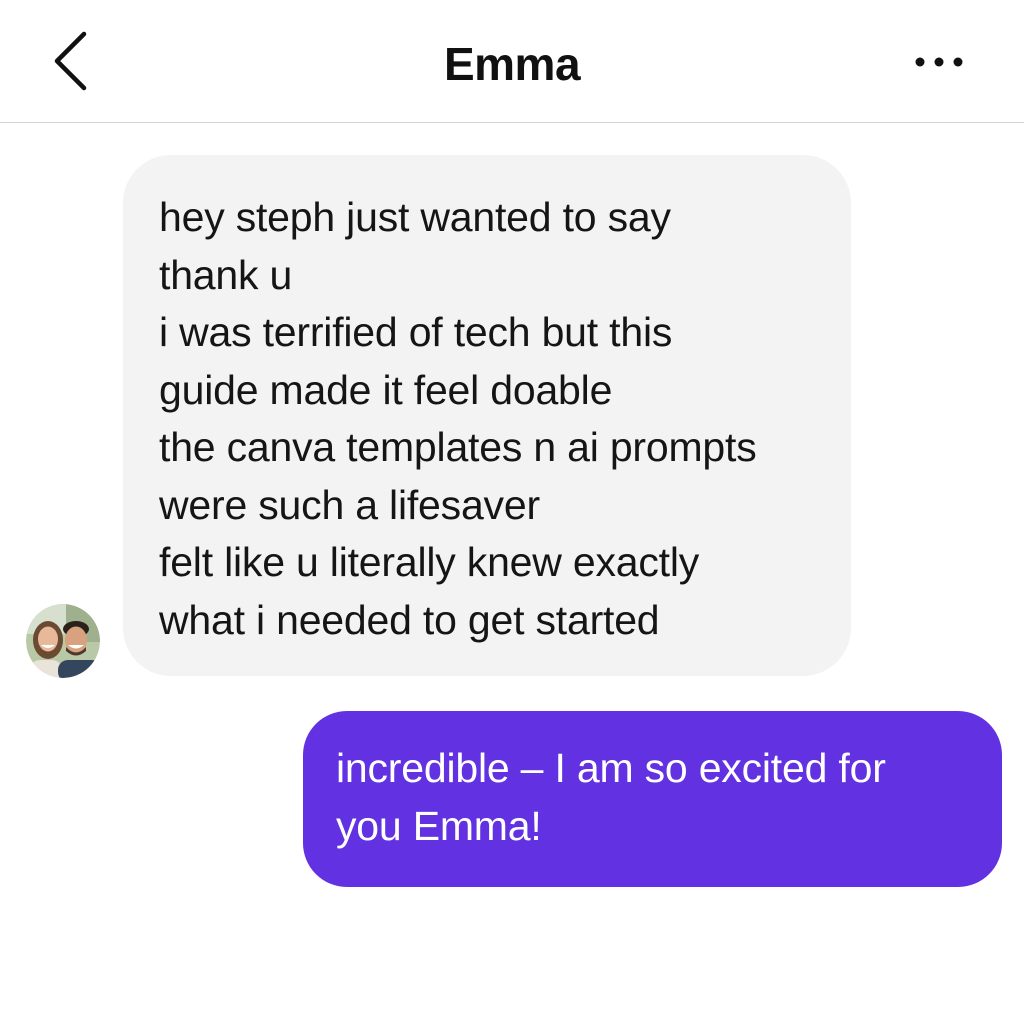  I want to click on chat-header: Emma, so click(512, 61).